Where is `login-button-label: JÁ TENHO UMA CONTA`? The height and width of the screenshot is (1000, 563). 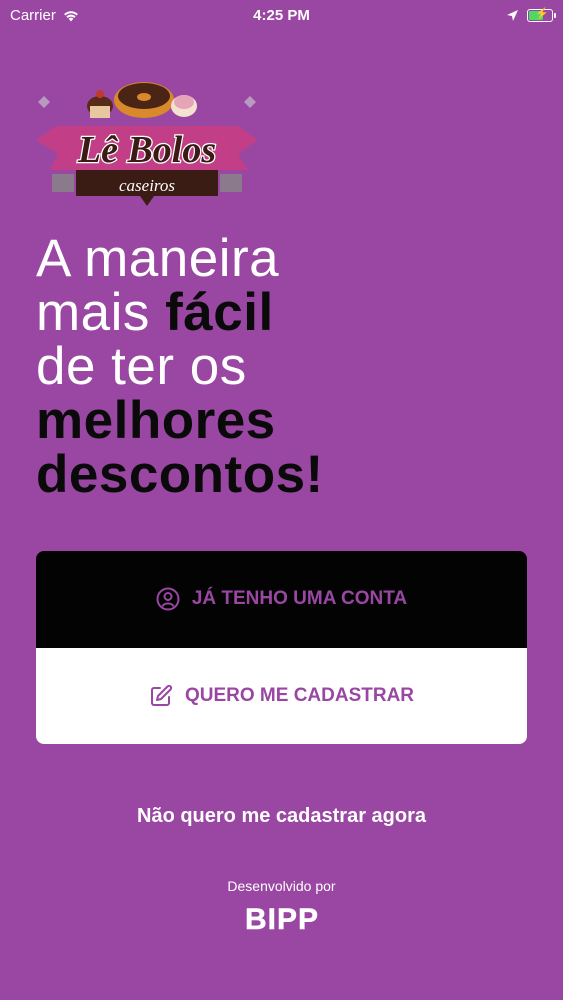 login-button-label: JÁ TENHO UMA CONTA is located at coordinates (299, 599).